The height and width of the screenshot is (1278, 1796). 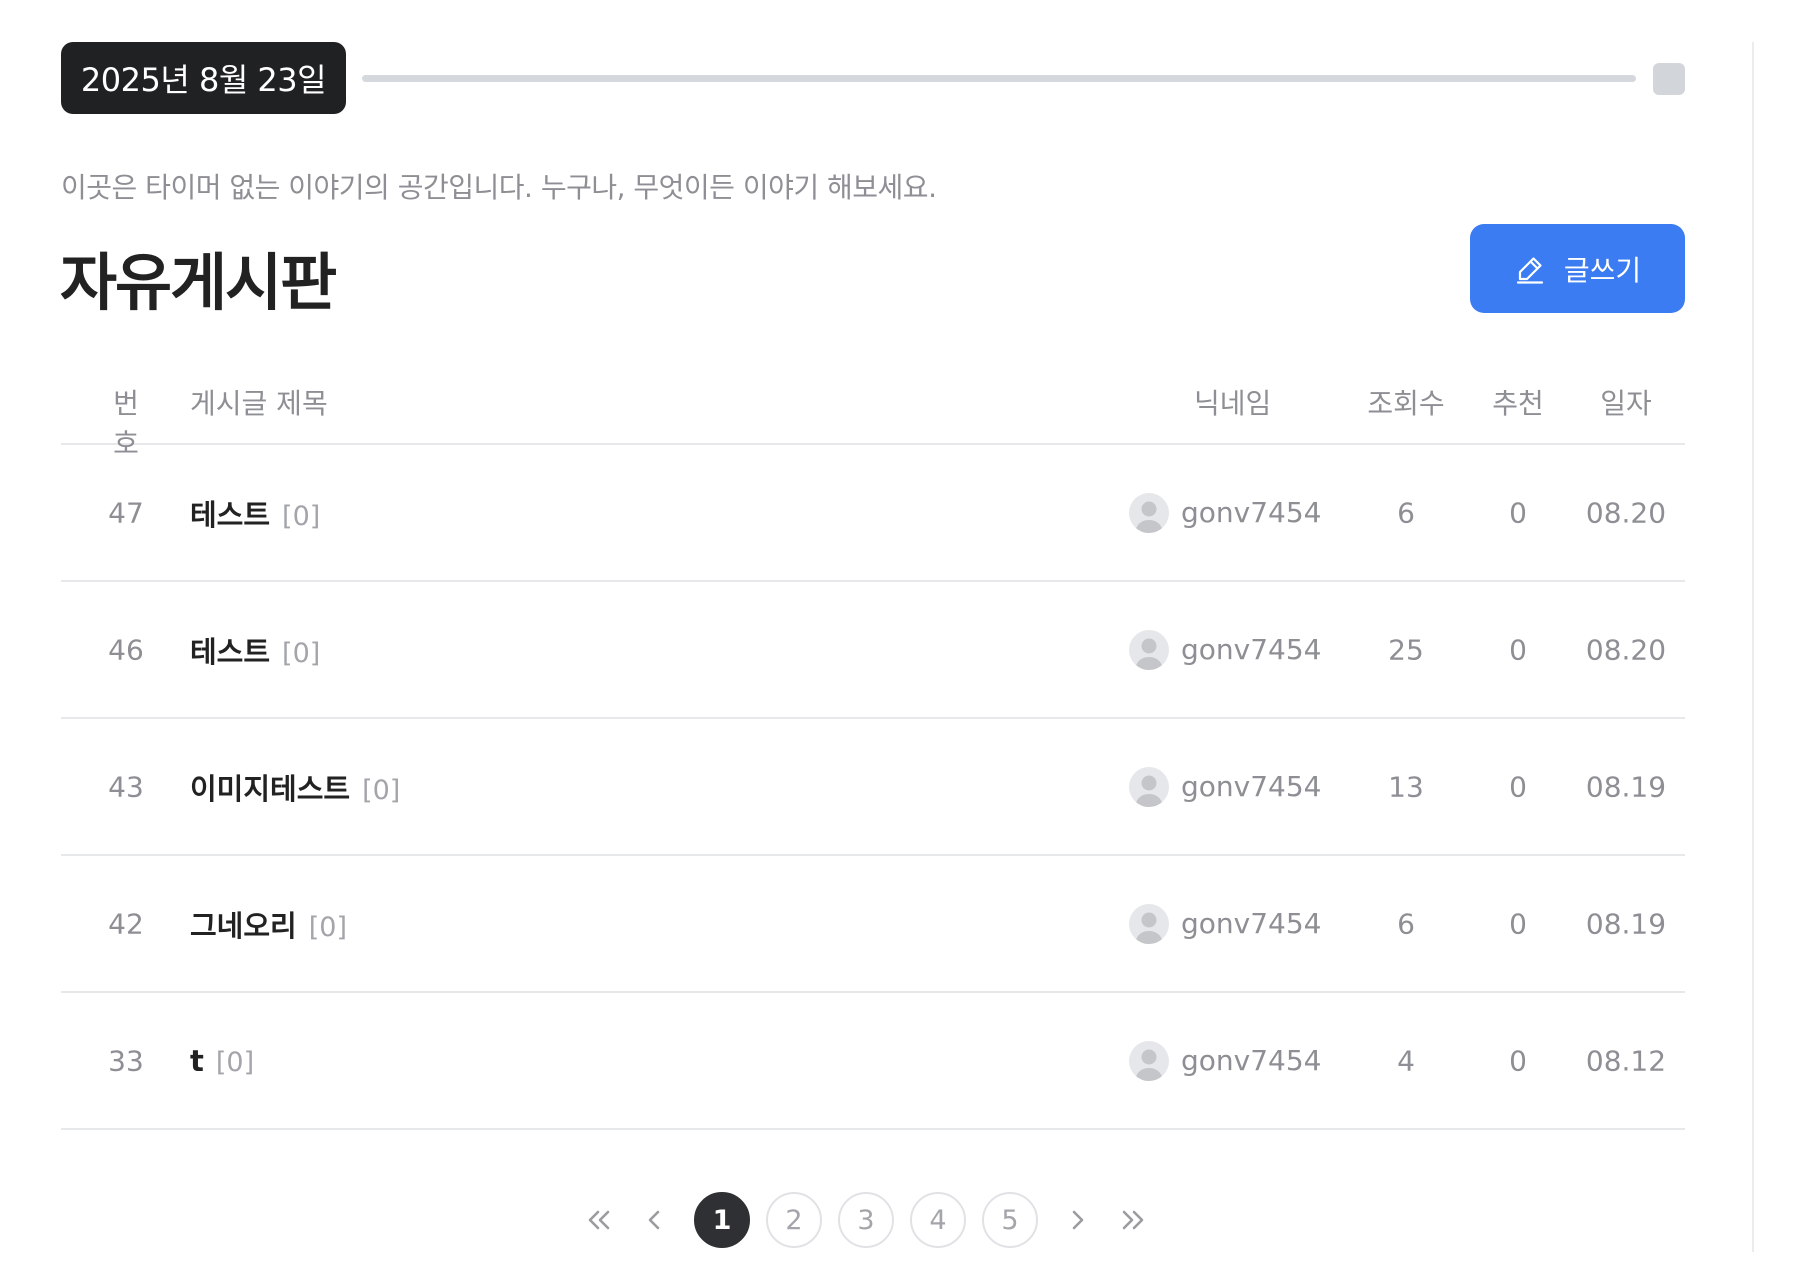 I want to click on page-5-button: 5, so click(x=1010, y=1220).